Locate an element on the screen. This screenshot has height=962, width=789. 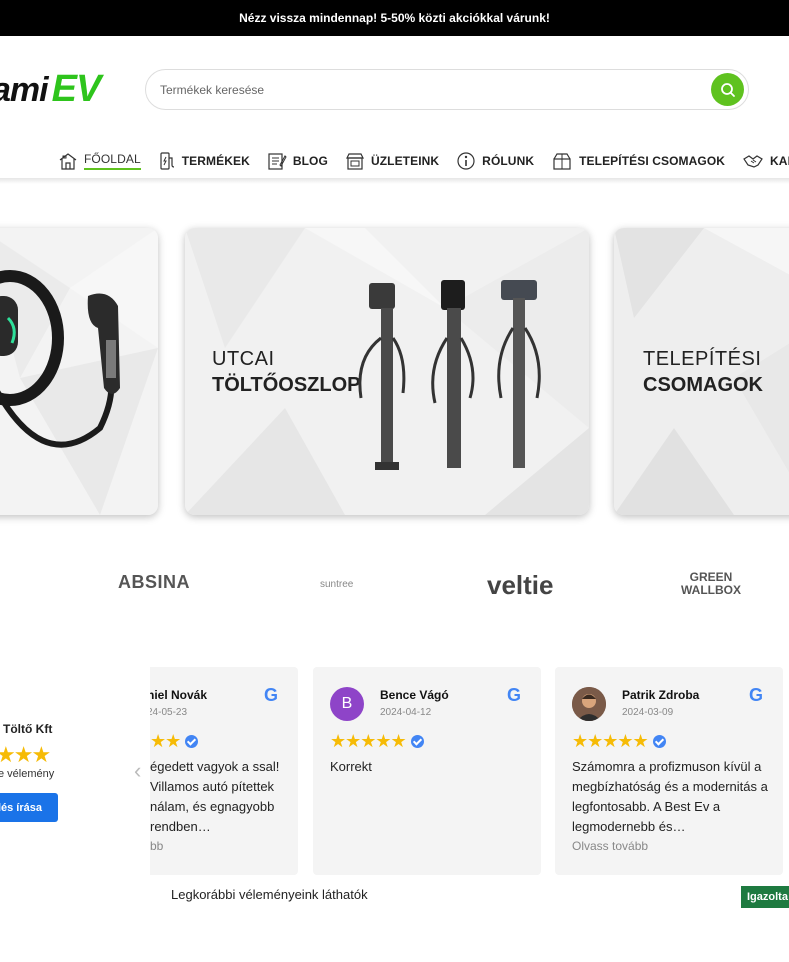
street-charger-image is located at coordinates (449, 375).